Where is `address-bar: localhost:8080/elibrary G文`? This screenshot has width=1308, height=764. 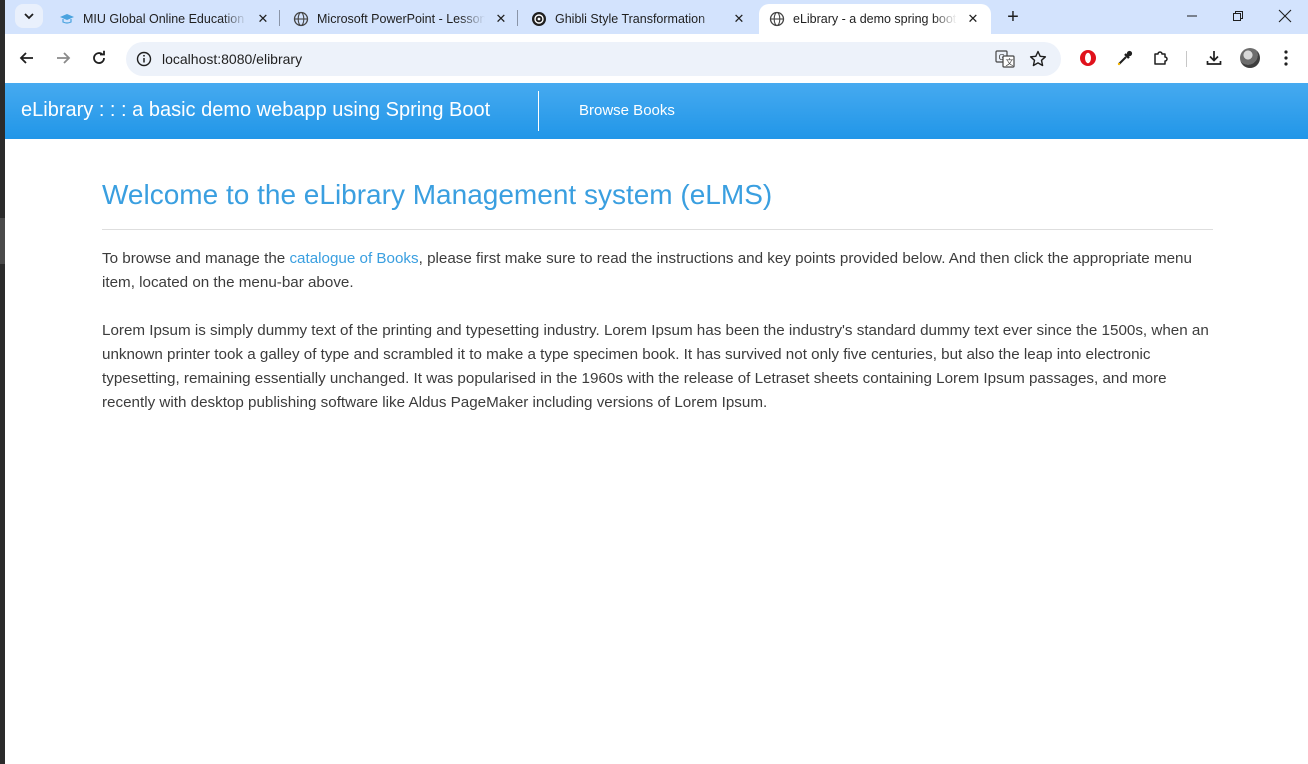
address-bar: localhost:8080/elibrary G文 is located at coordinates (593, 59).